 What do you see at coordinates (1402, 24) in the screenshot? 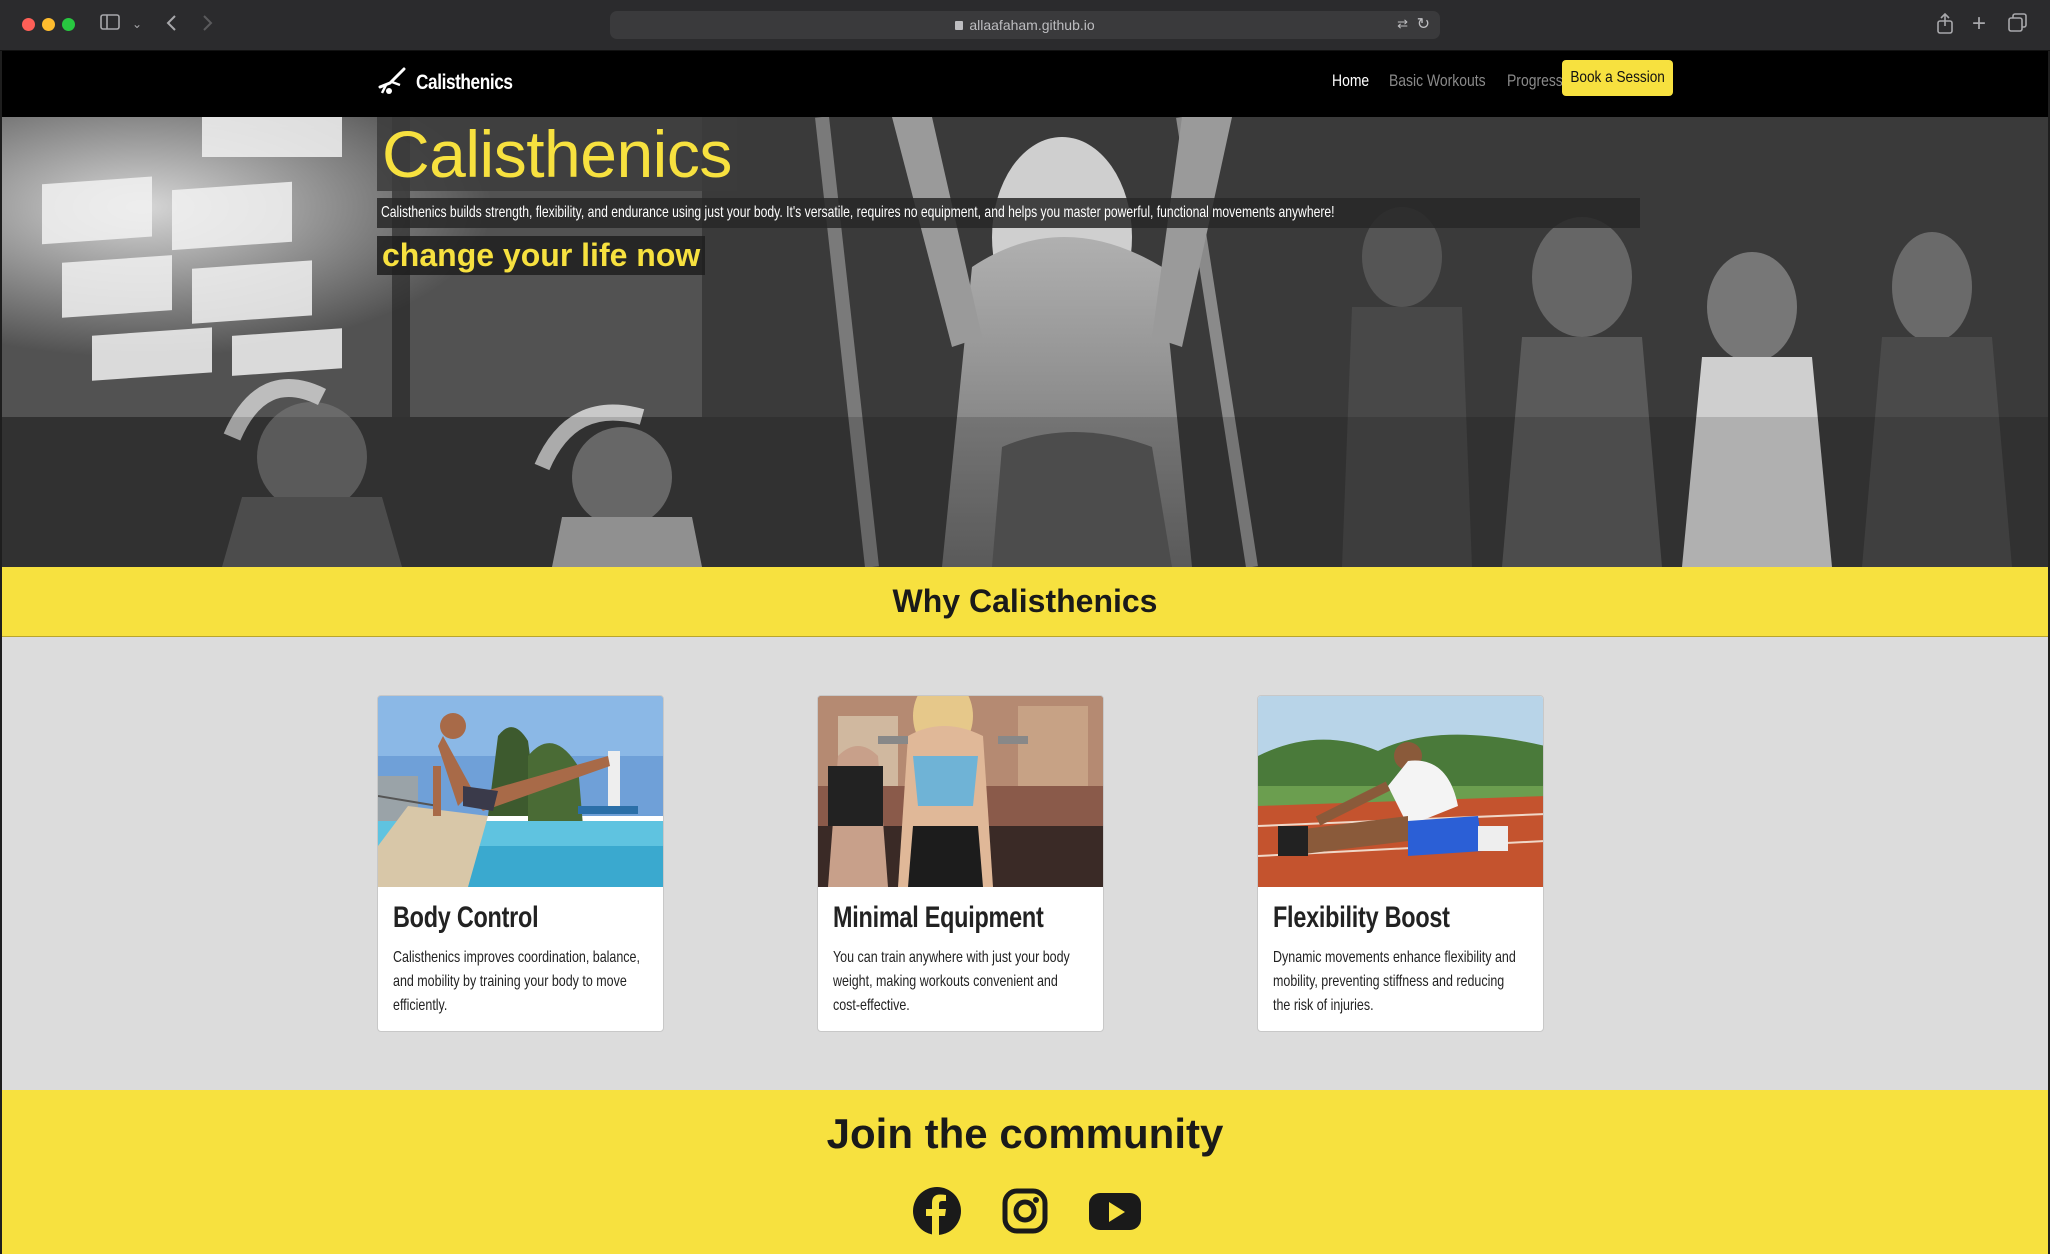
I see `translate-icon: ⇄` at bounding box center [1402, 24].